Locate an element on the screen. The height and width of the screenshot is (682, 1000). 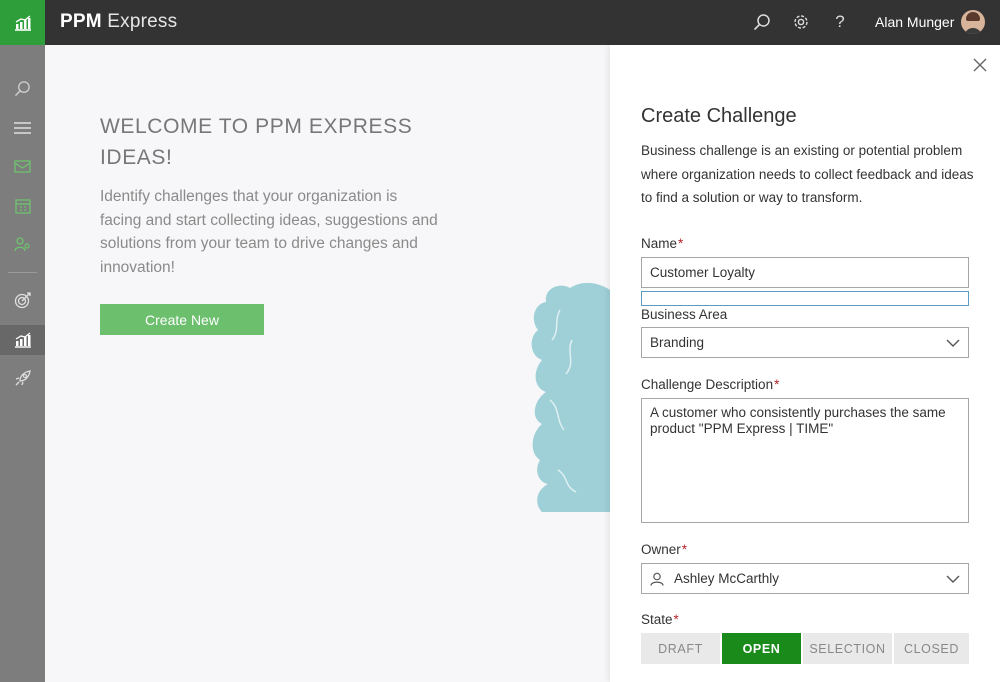
chart-logo-icon is located at coordinates (22, 22).